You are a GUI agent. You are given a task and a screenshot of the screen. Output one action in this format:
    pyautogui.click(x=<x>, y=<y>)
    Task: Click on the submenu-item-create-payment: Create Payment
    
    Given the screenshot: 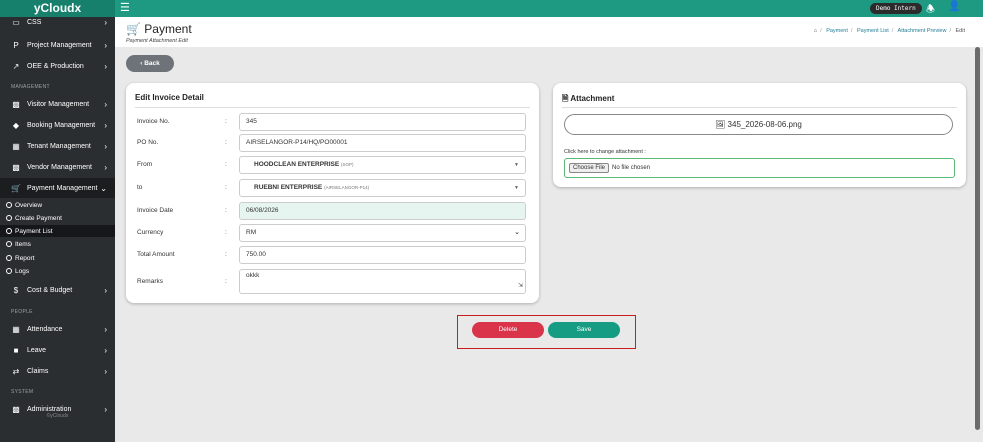 What is the action you would take?
    pyautogui.click(x=57, y=218)
    